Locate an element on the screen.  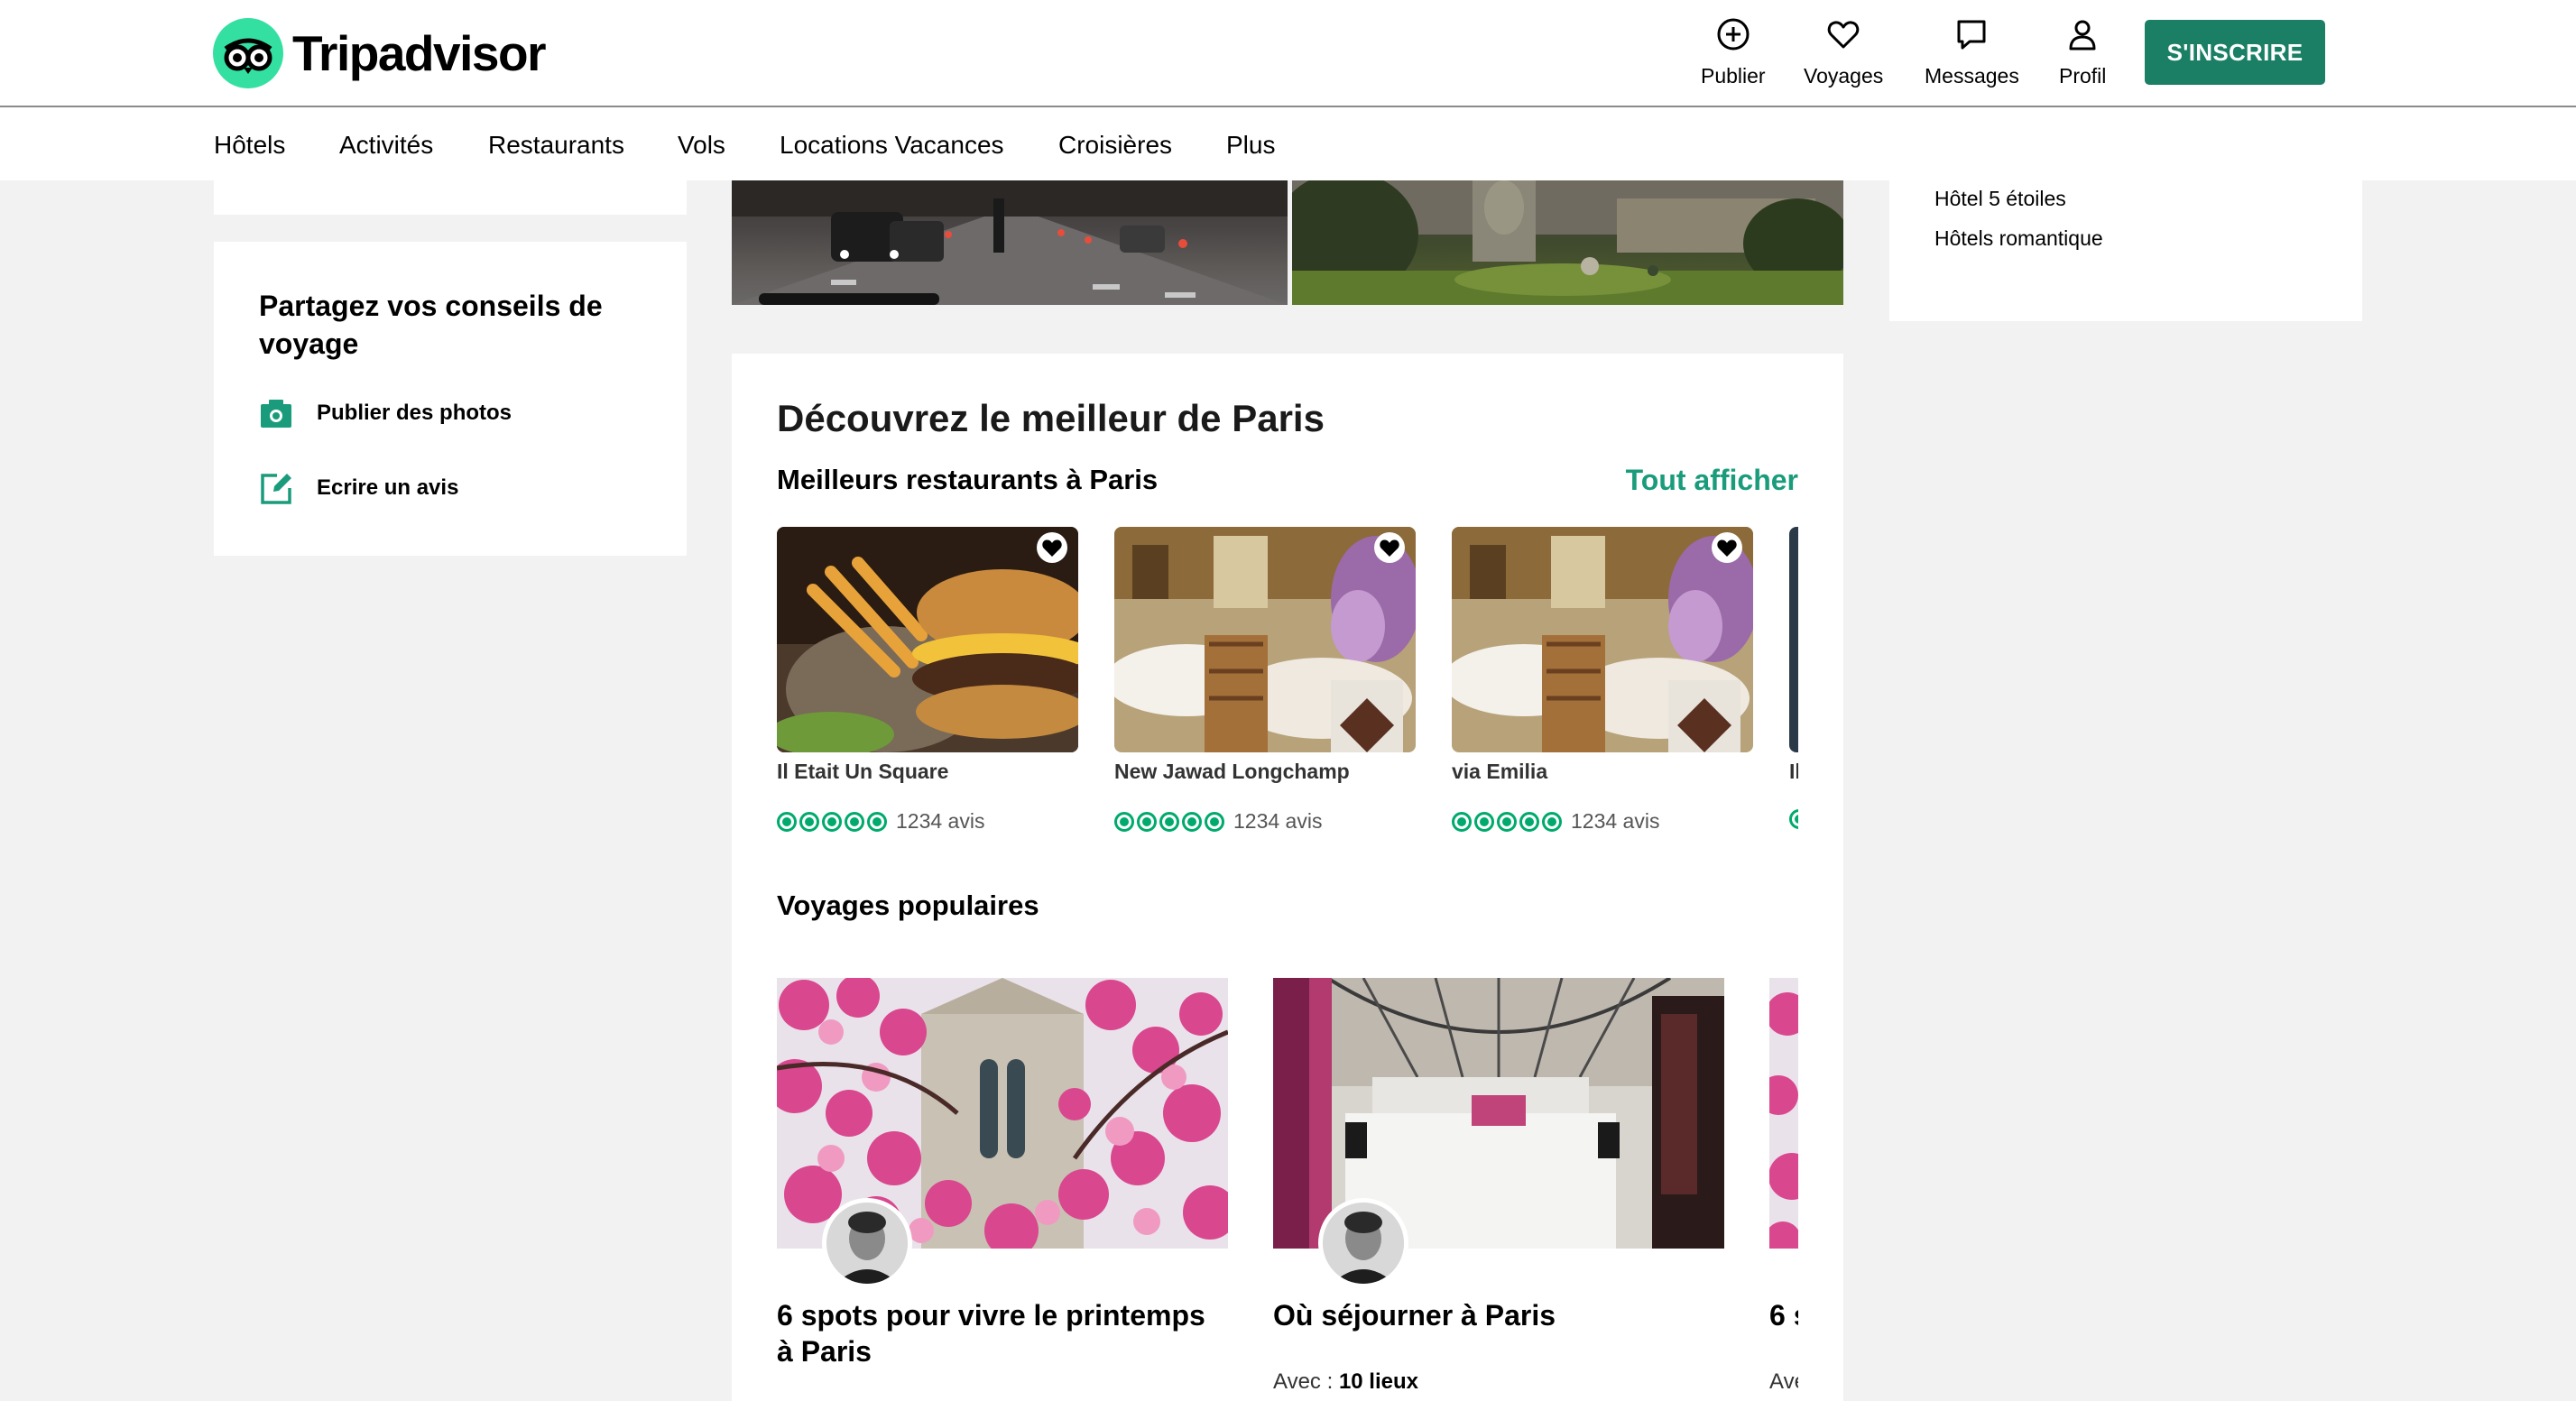
hotel-links-card: Hôtel 5 étoiles Hôtels romantique is located at coordinates (2125, 250).